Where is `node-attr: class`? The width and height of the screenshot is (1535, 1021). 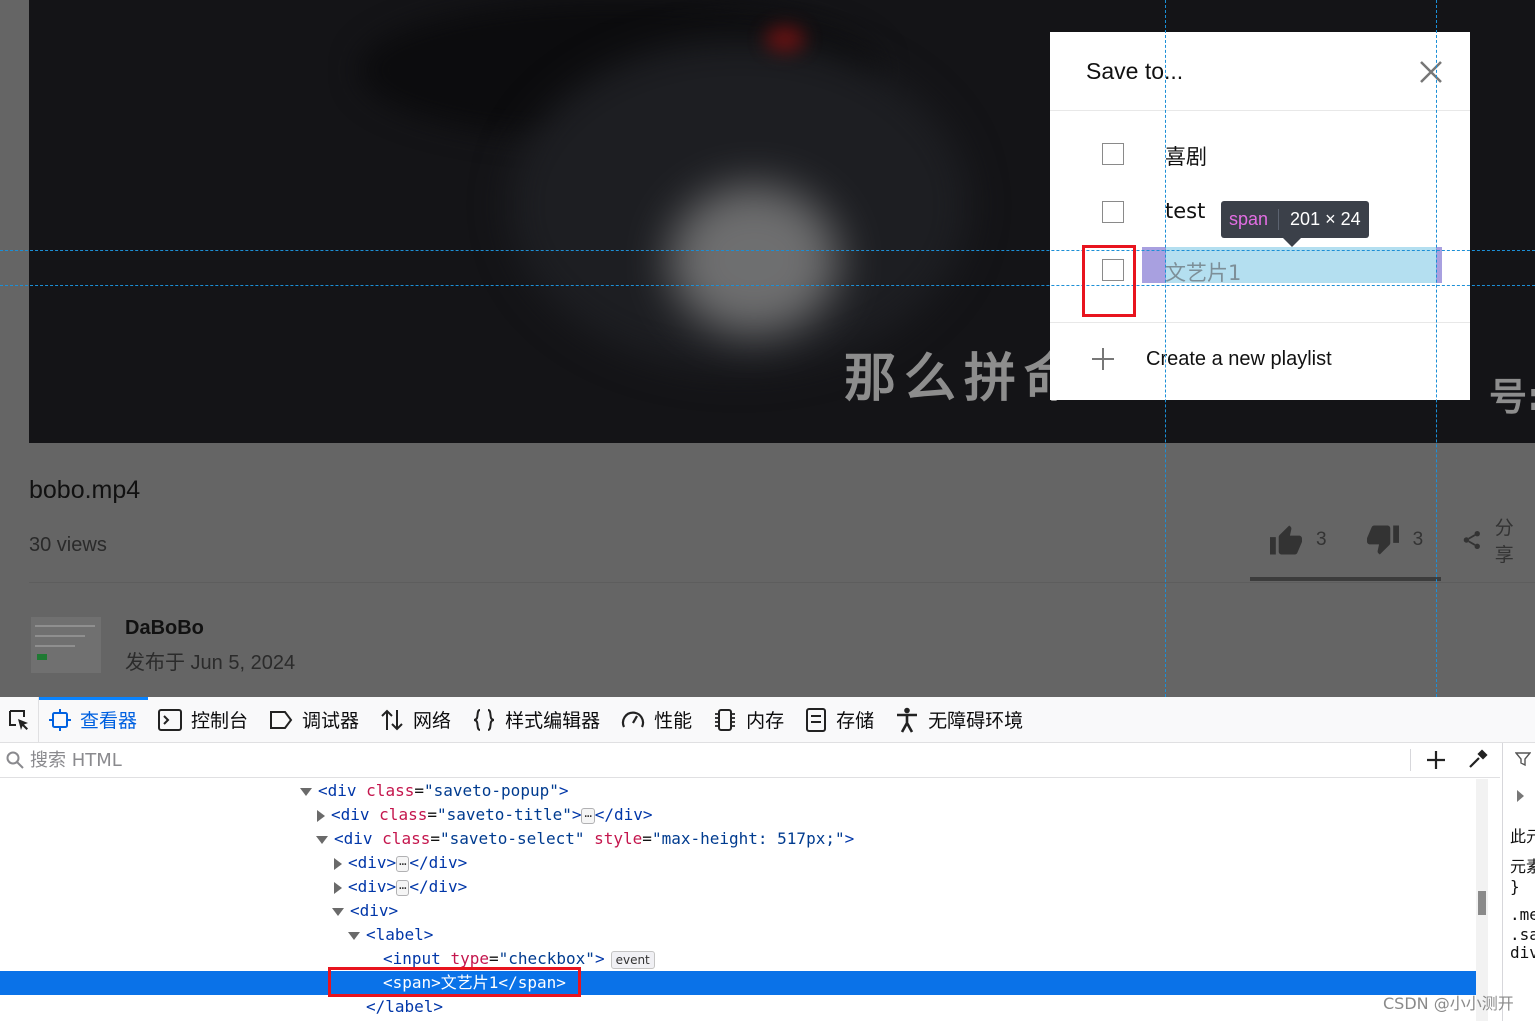 node-attr: class is located at coordinates (390, 790).